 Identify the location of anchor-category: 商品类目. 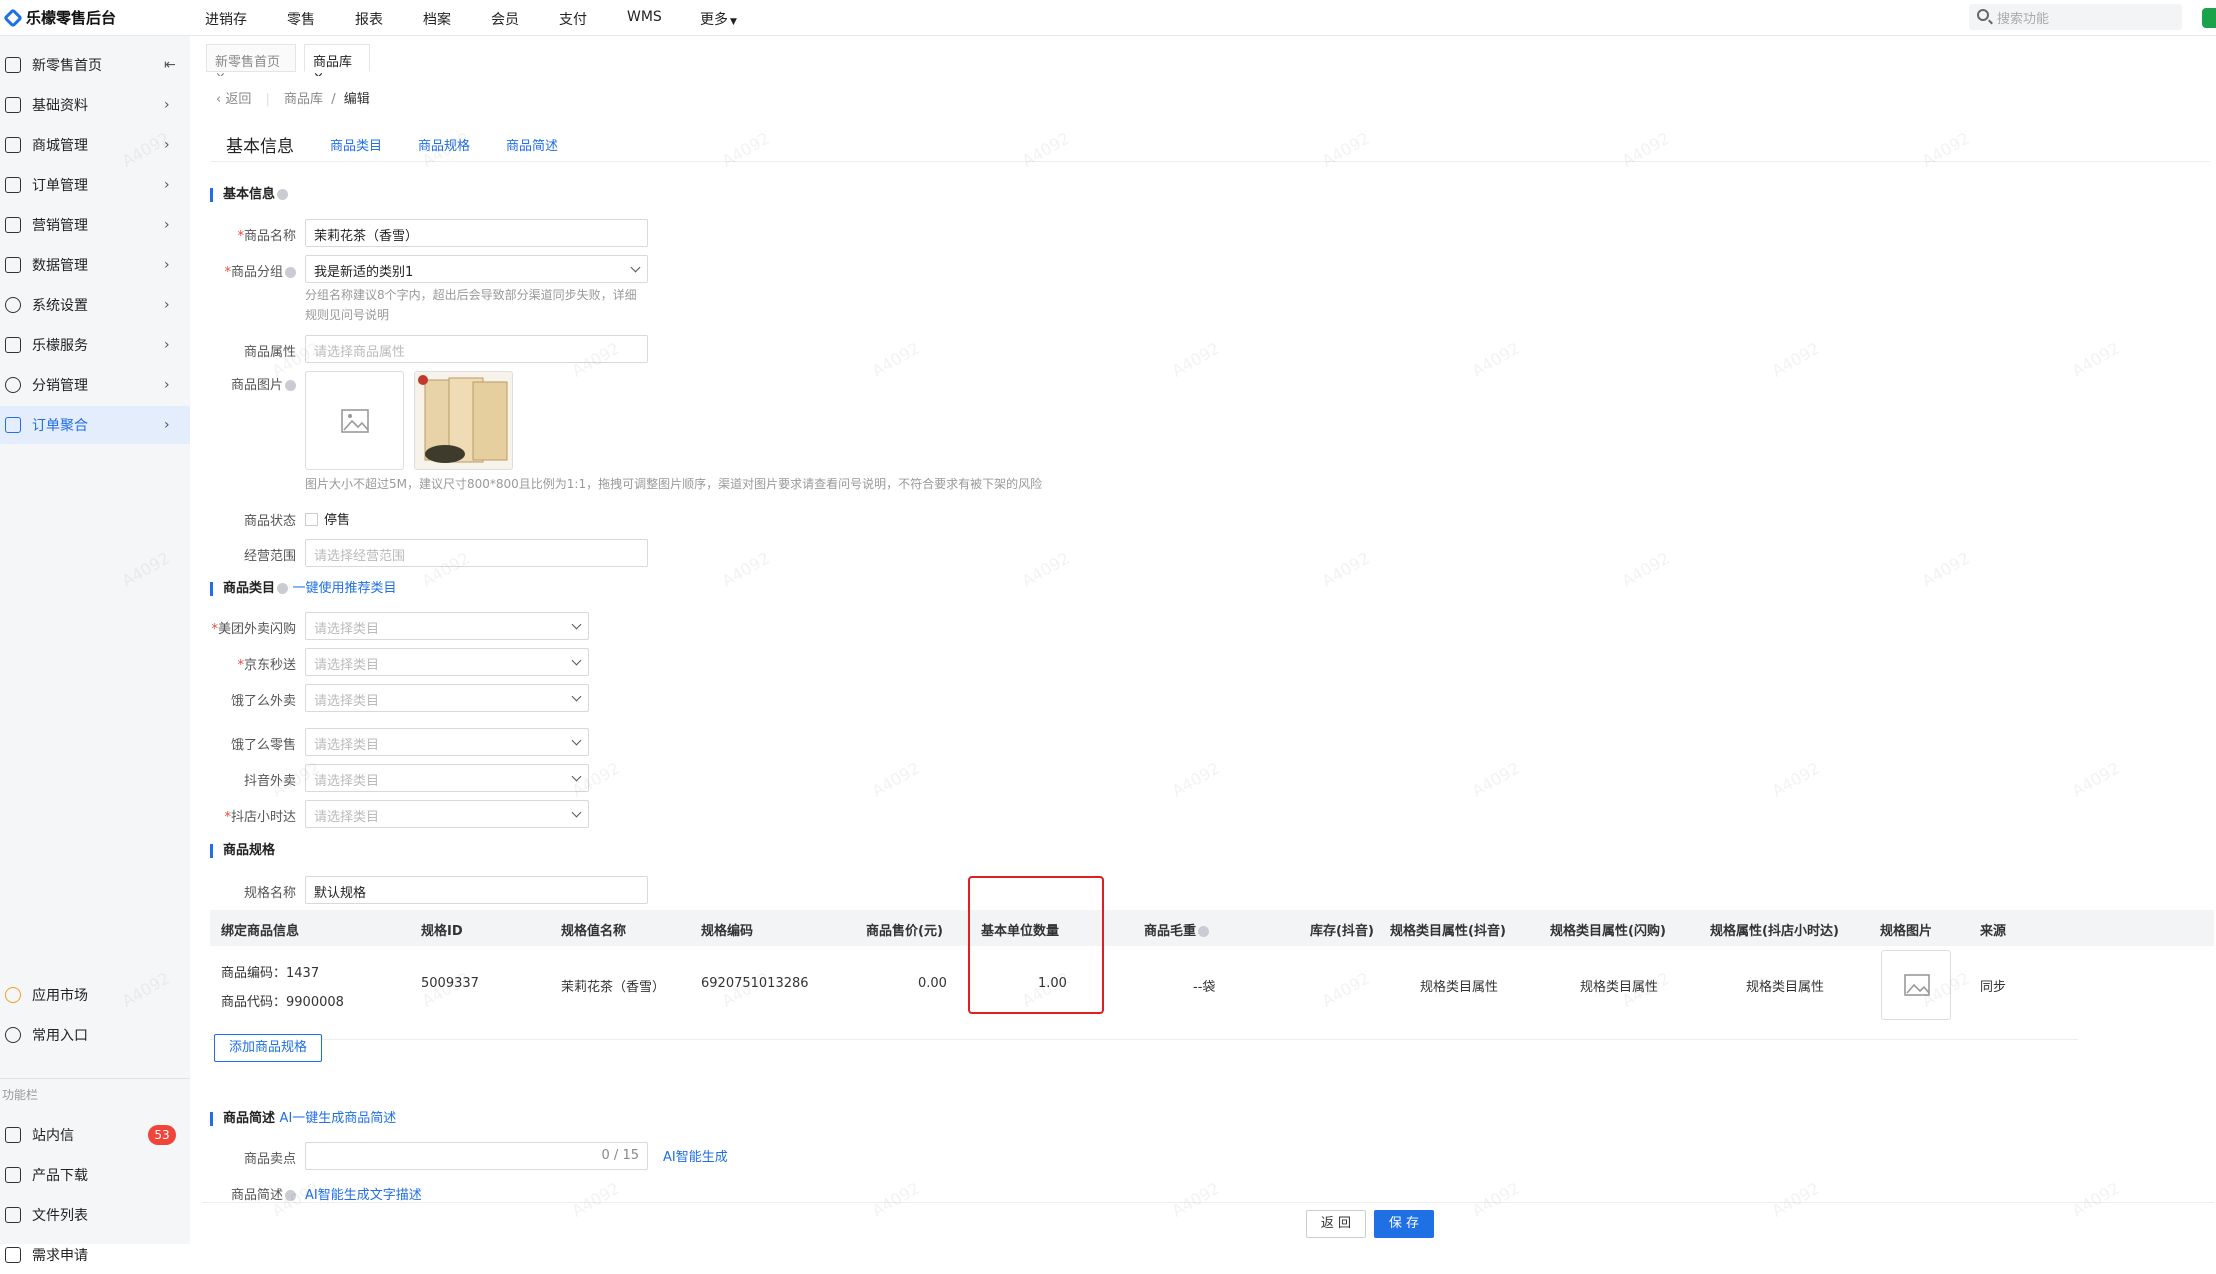
(356, 144).